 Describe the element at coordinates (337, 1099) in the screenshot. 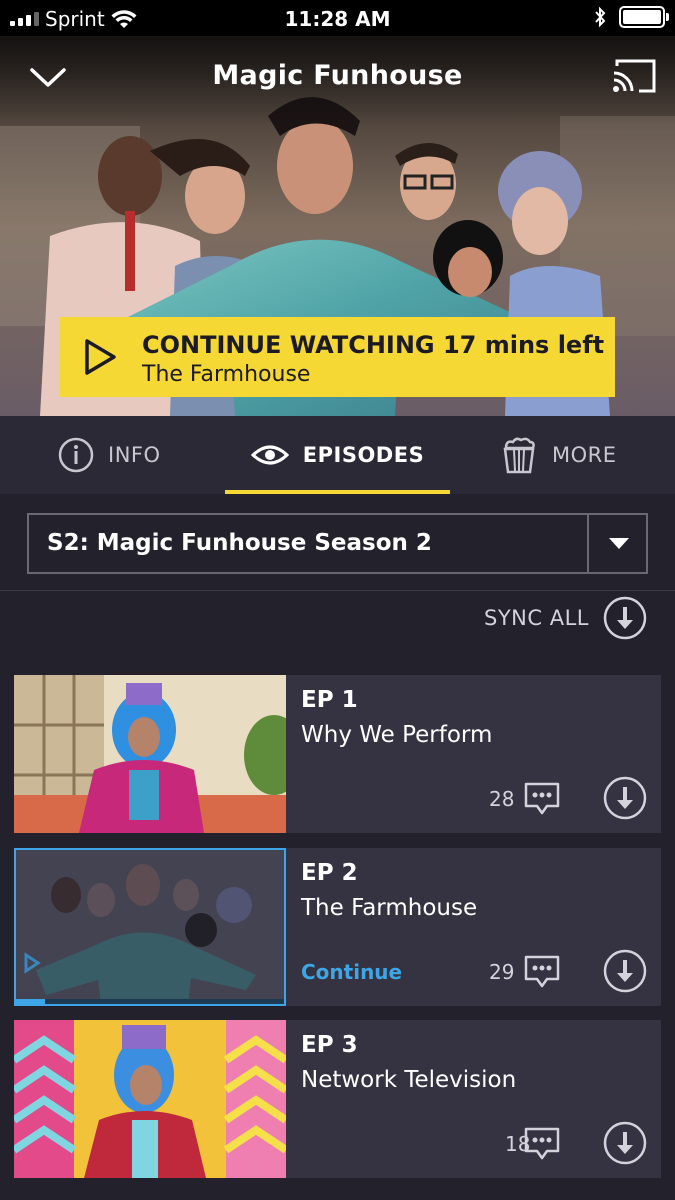

I see `episode-card: EP 3 Network Television 18` at that location.